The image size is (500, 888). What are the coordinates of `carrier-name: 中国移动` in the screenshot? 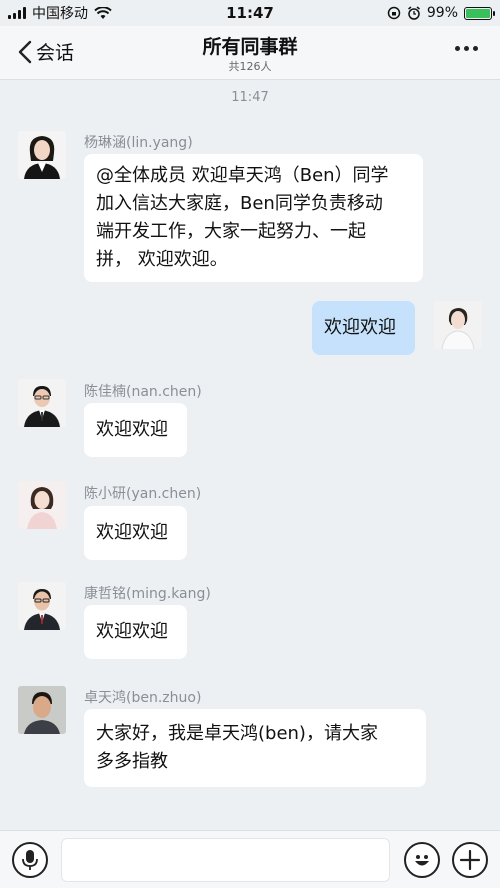 It's located at (60, 14).